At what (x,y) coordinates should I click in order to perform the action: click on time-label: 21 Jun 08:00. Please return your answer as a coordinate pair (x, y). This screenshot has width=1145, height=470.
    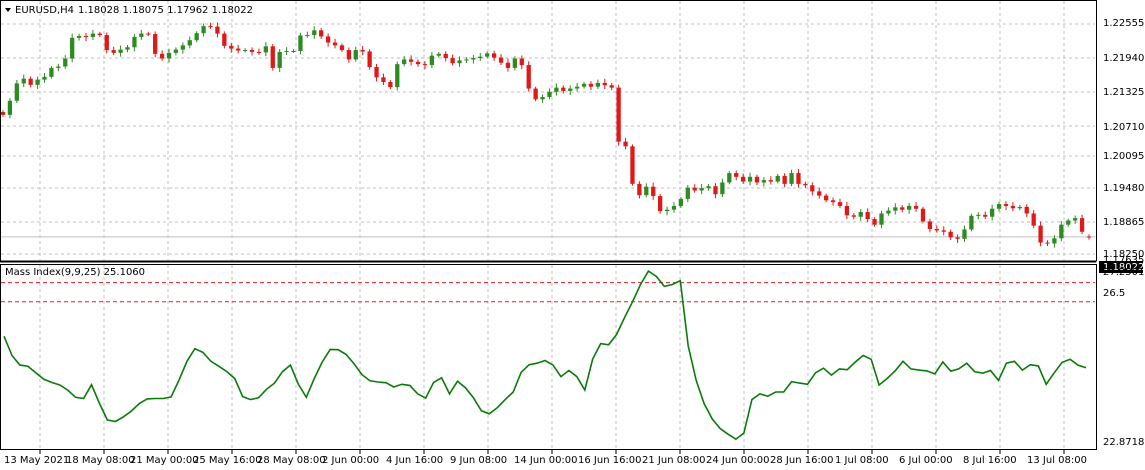
    Looking at the image, I should click on (674, 460).